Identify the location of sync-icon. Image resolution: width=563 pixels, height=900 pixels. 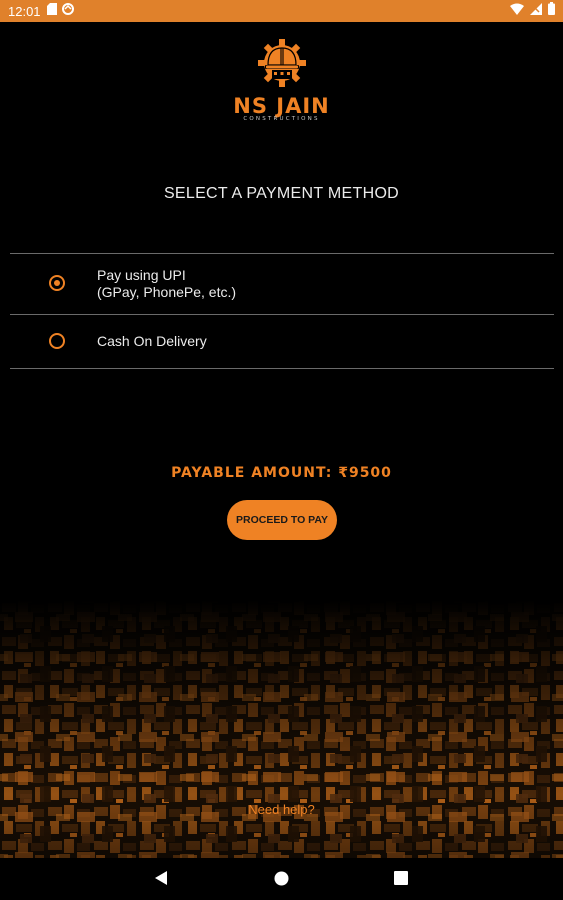
(67, 11).